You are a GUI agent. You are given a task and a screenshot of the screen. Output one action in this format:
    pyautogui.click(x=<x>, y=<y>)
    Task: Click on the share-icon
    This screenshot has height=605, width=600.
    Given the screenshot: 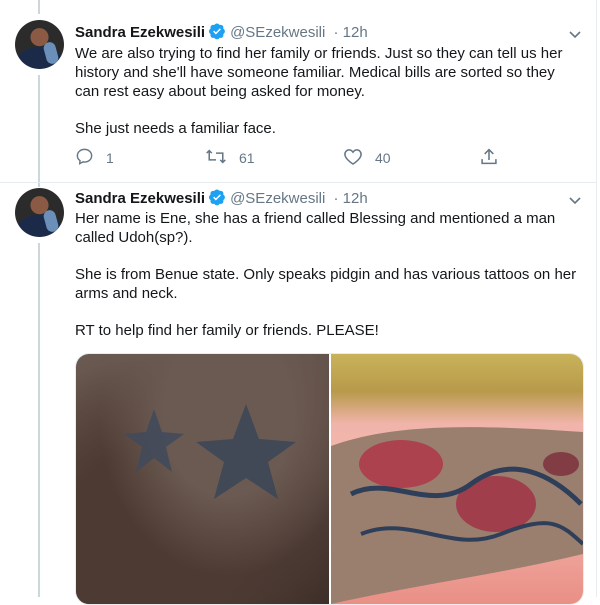 What is the action you would take?
    pyautogui.click(x=495, y=158)
    